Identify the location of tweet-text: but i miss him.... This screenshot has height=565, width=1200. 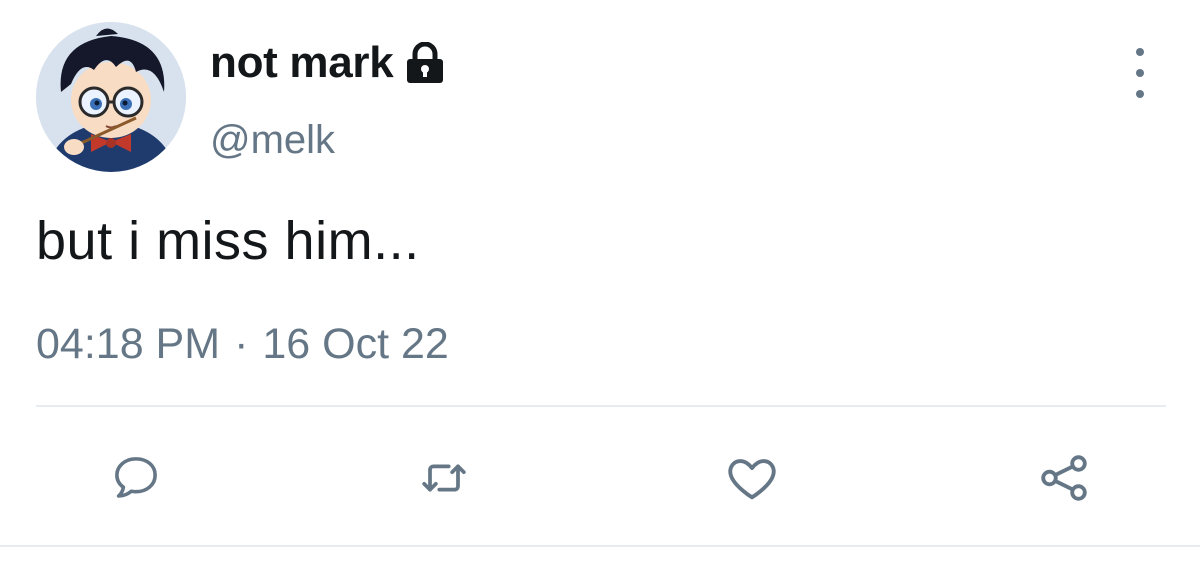
(228, 241).